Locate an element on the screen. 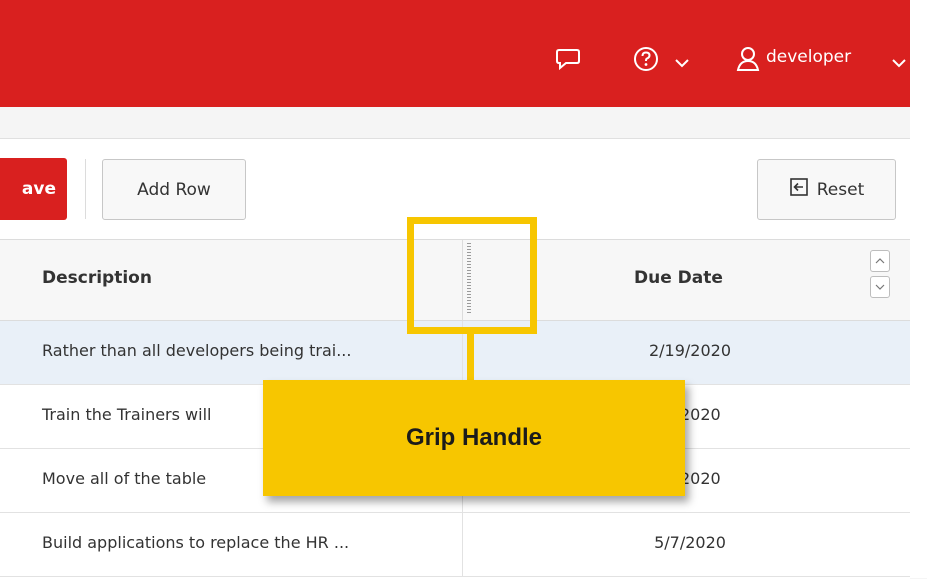  due-date-cell: 5/7/2020 is located at coordinates (690, 542).